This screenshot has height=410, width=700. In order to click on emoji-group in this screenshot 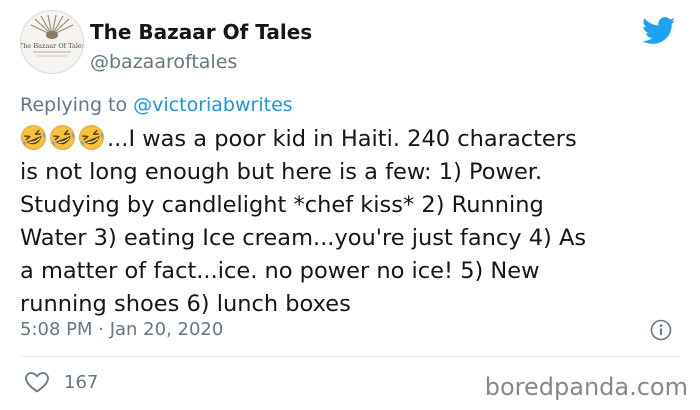, I will do `click(63, 138)`.